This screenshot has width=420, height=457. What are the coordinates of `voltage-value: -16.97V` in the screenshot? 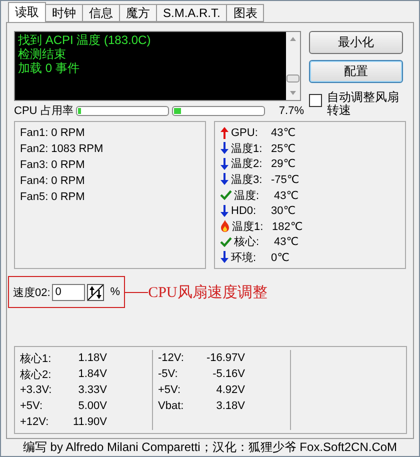 It's located at (225, 358).